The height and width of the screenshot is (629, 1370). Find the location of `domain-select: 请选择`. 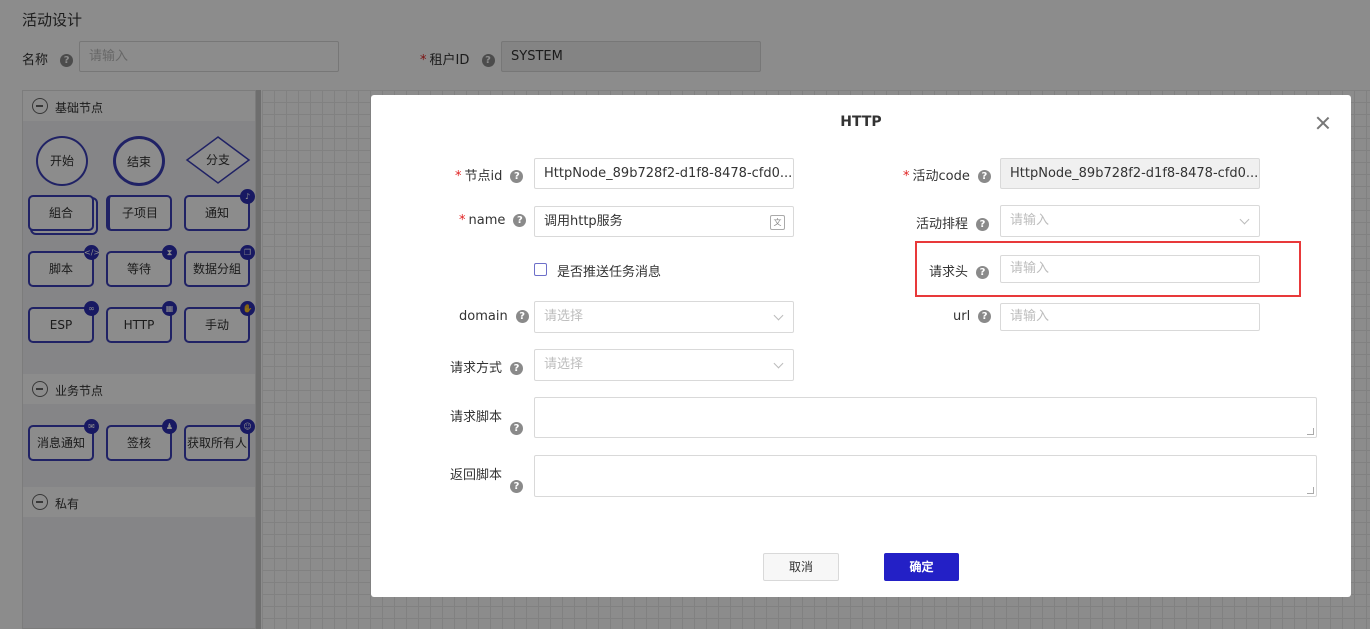

domain-select: 请选择 is located at coordinates (664, 317).